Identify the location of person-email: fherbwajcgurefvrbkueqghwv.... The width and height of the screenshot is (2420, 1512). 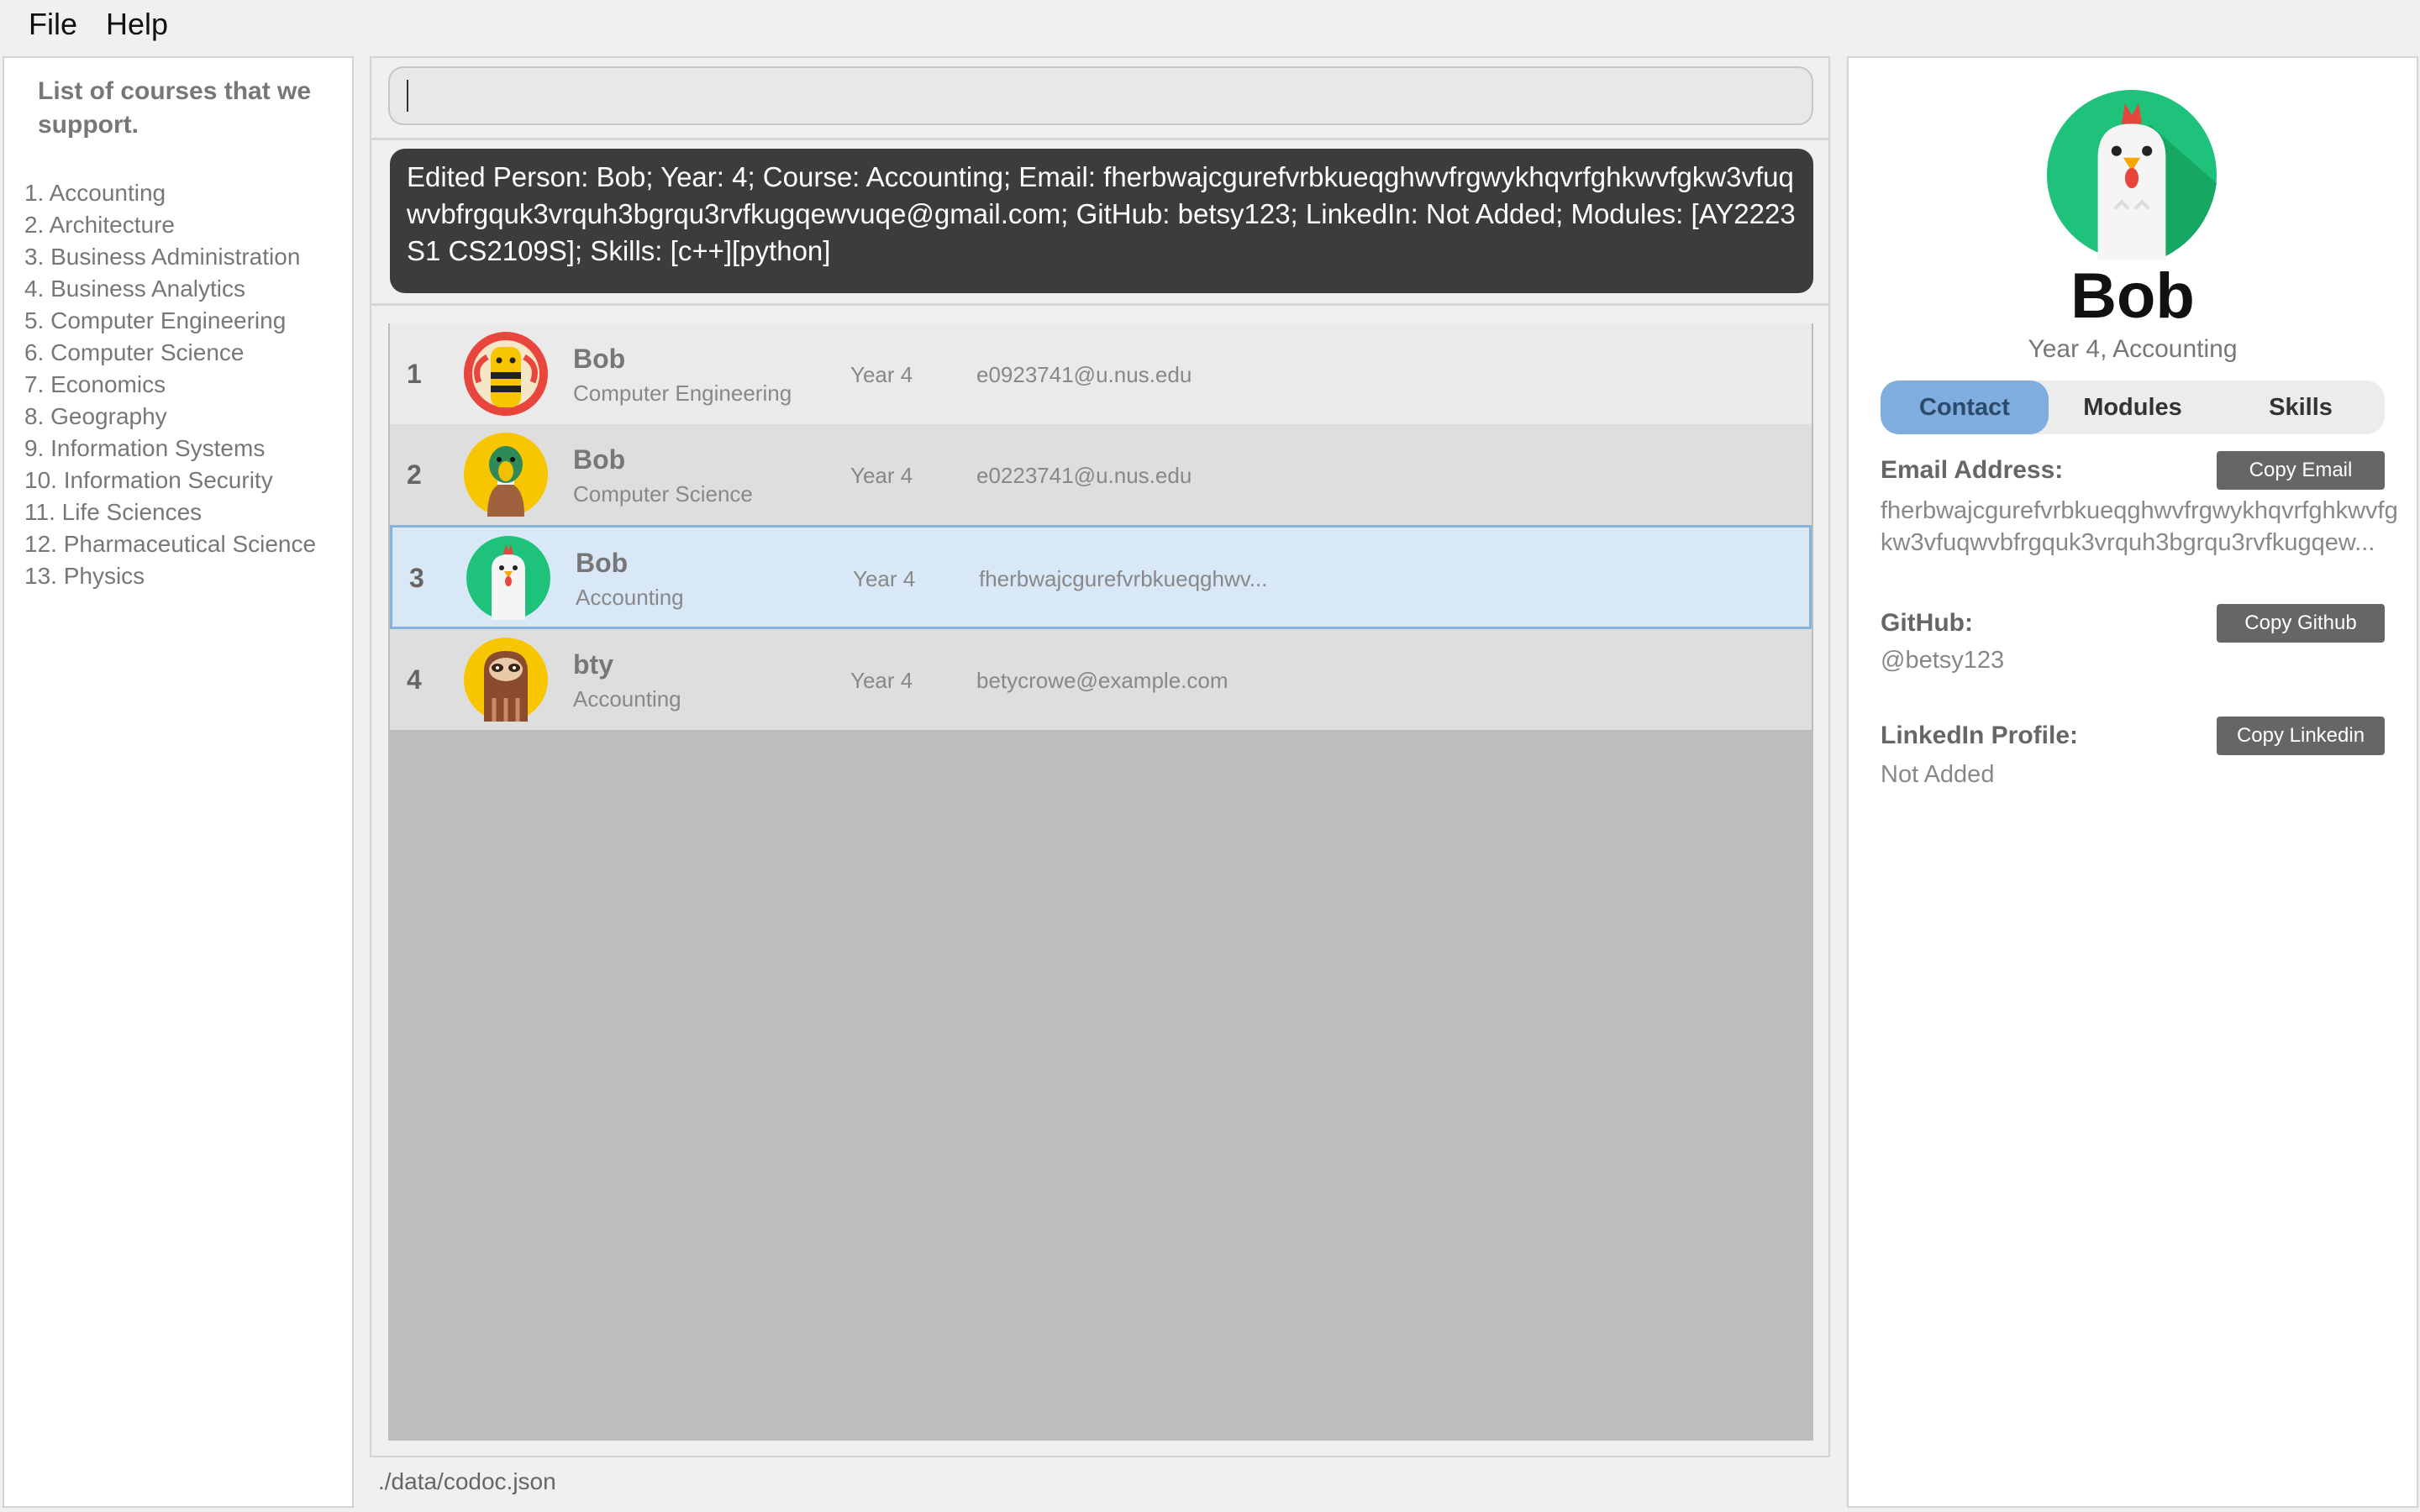
(1123, 578).